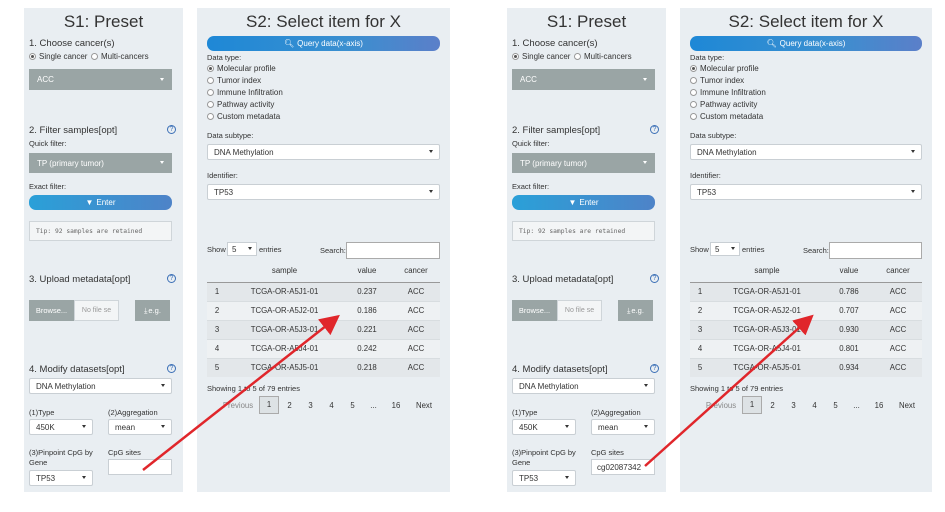 The width and height of the screenshot is (945, 512). What do you see at coordinates (140, 467) in the screenshot?
I see `cpg-sites-input` at bounding box center [140, 467].